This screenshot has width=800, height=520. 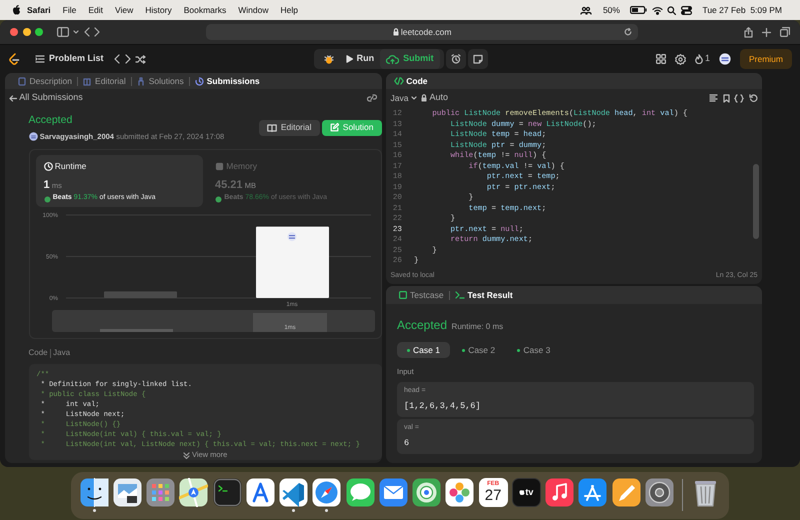 I want to click on apple-logo-icon, so click(x=522, y=492).